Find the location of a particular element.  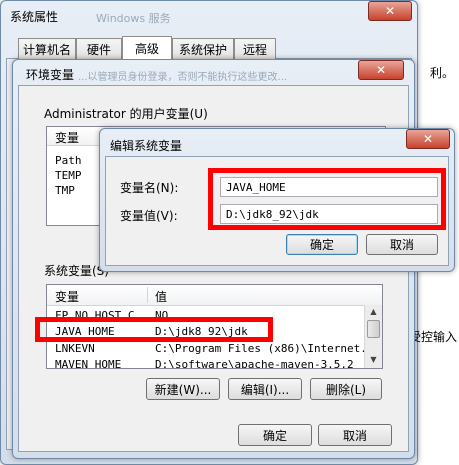

env-cancel-button: 取消 is located at coordinates (355, 435).